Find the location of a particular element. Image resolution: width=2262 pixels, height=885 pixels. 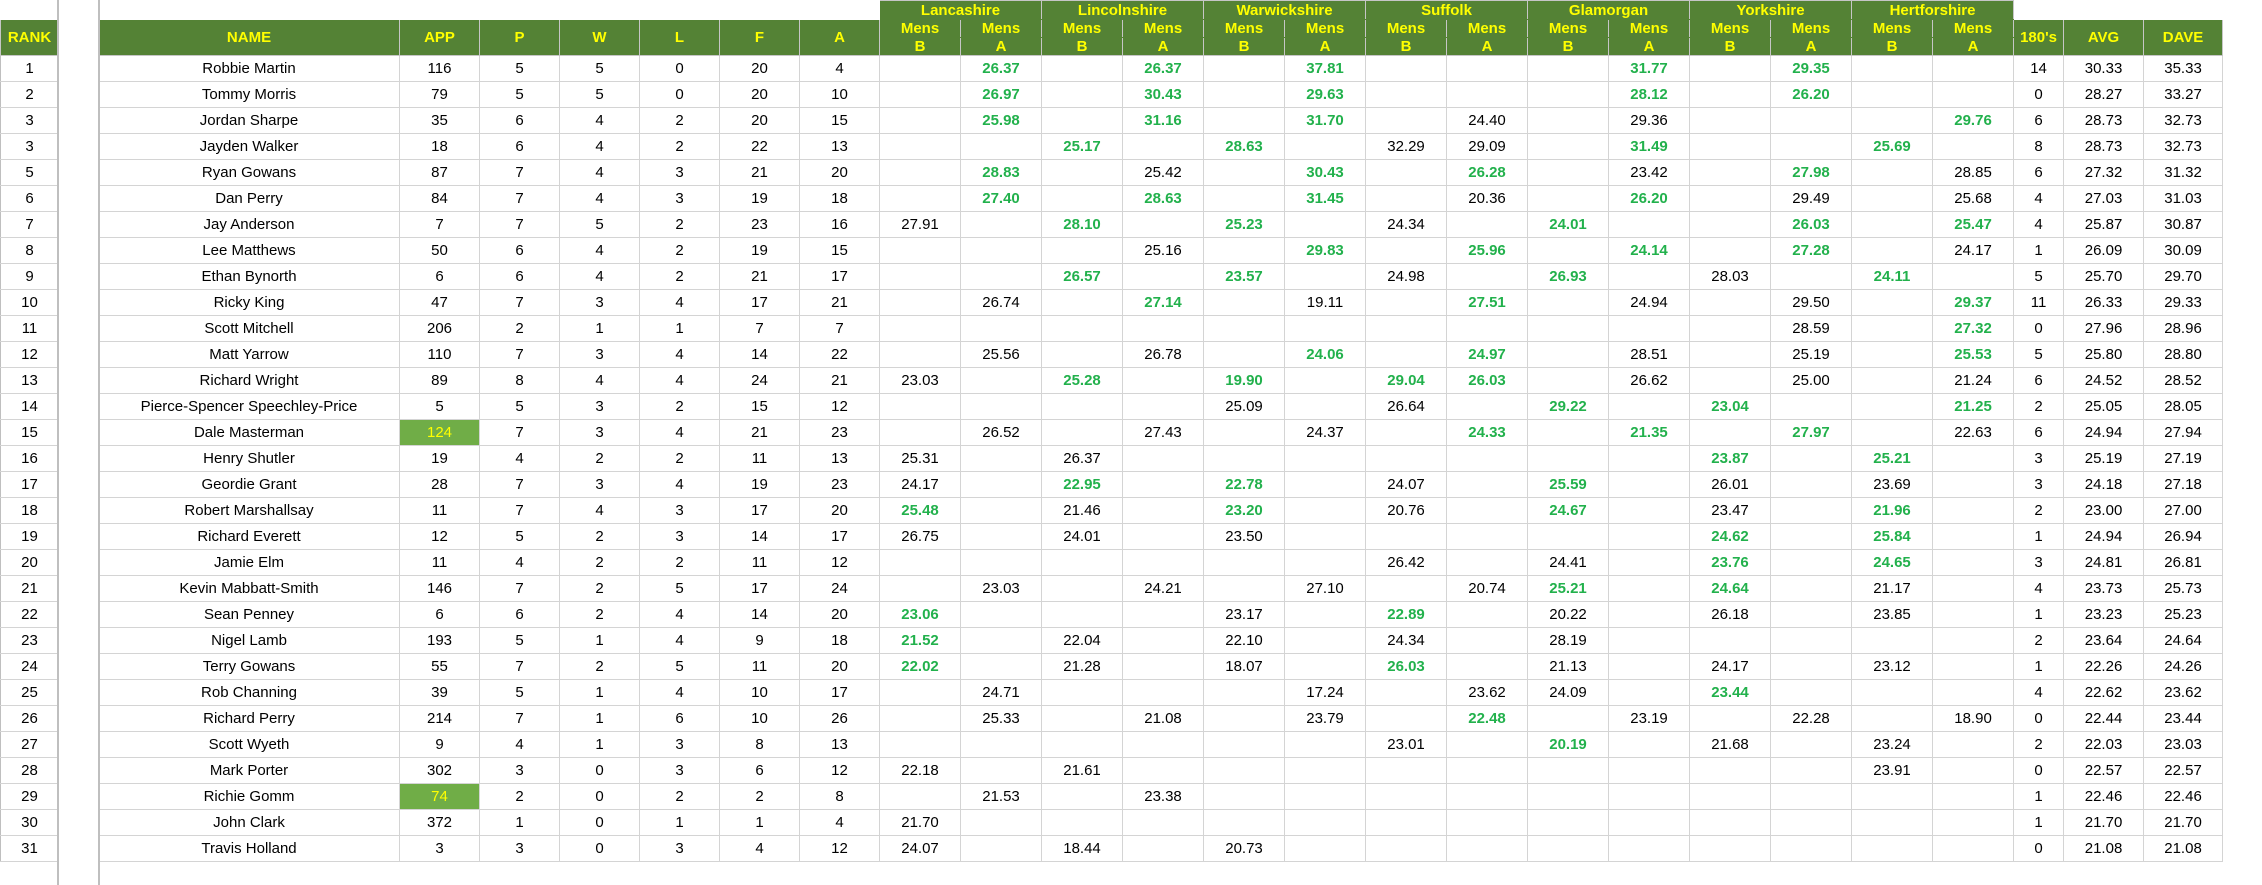

one80-header: 180's is located at coordinates (2039, 37).